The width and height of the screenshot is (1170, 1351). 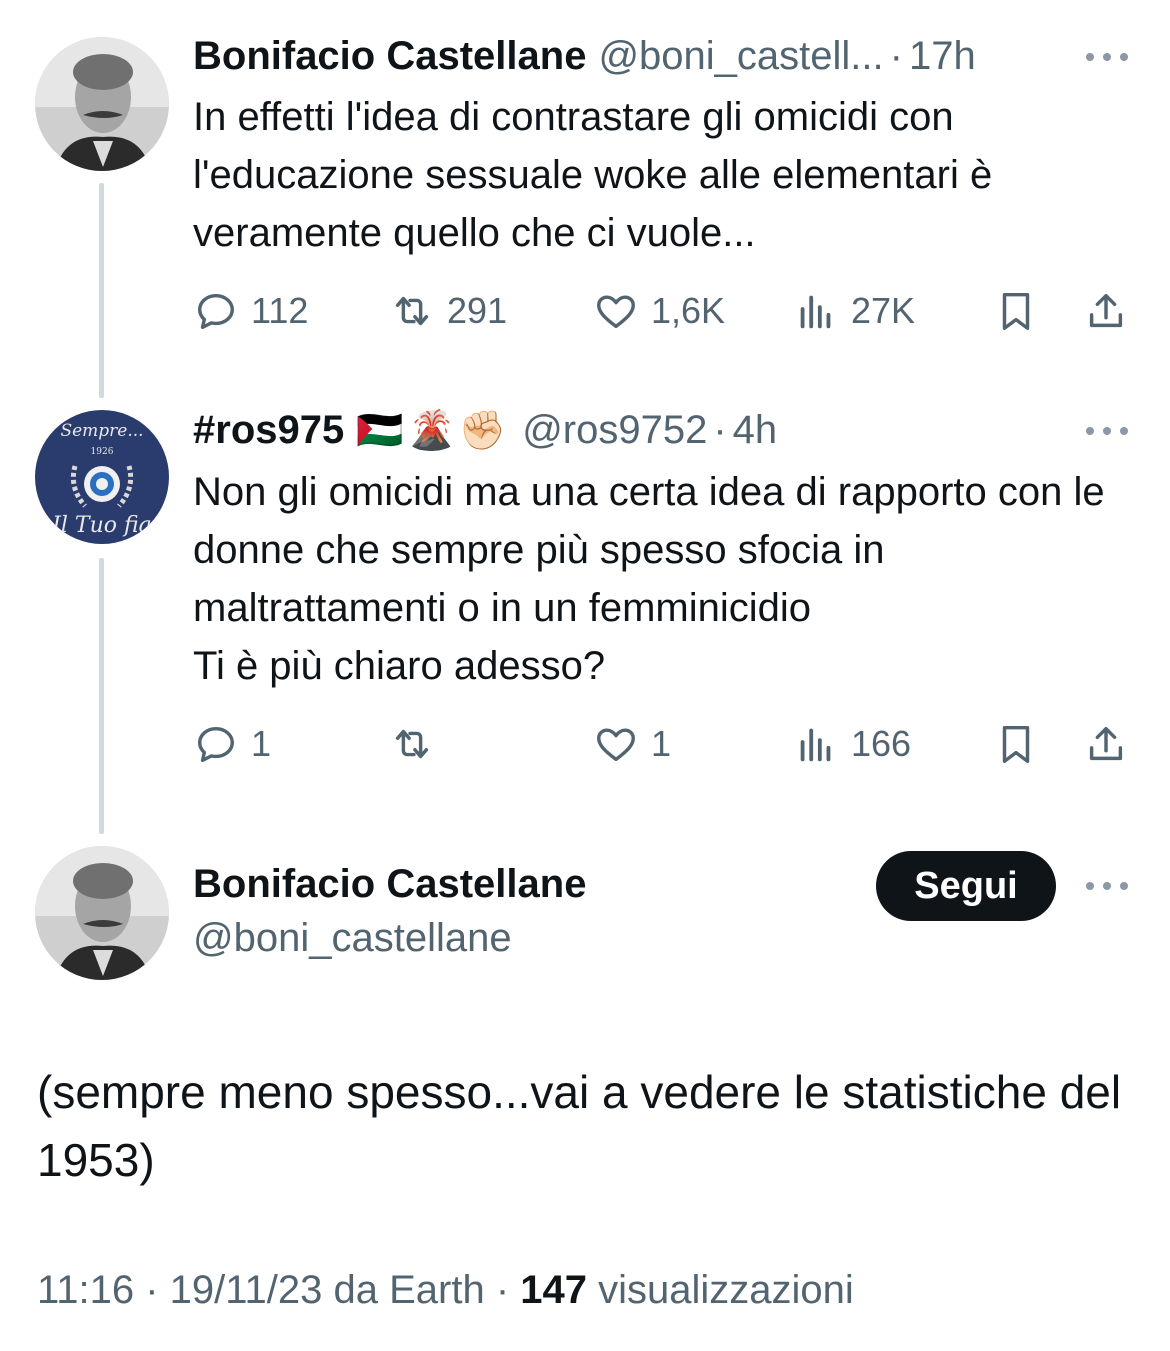 I want to click on author-name: #ros975, so click(x=268, y=430).